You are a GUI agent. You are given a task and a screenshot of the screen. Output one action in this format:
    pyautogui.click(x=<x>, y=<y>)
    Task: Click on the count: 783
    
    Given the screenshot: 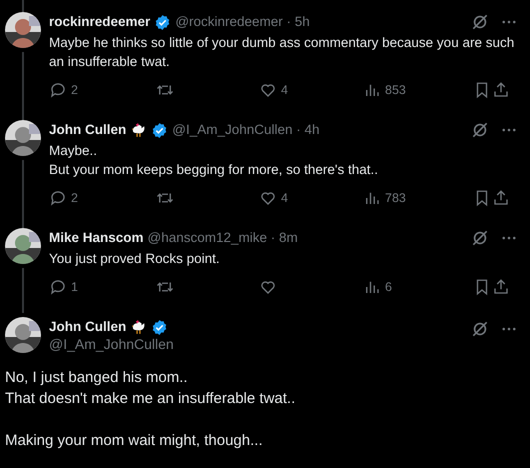 What is the action you would take?
    pyautogui.click(x=395, y=198)
    